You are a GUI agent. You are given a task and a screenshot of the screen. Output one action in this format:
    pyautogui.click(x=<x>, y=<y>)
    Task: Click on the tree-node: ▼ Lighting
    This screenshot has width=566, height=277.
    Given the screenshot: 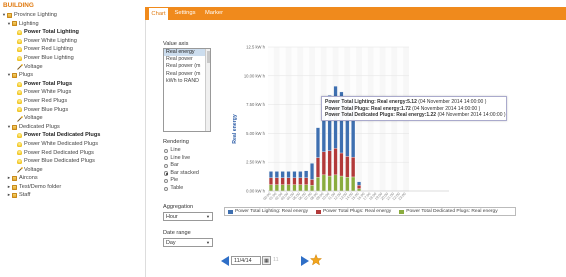 What is the action you would take?
    pyautogui.click(x=71, y=24)
    